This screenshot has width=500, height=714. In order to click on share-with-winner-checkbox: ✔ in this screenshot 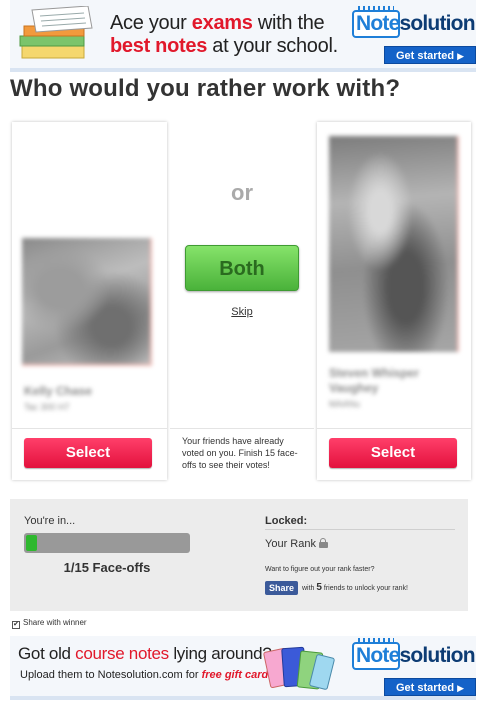, I will do `click(16, 625)`.